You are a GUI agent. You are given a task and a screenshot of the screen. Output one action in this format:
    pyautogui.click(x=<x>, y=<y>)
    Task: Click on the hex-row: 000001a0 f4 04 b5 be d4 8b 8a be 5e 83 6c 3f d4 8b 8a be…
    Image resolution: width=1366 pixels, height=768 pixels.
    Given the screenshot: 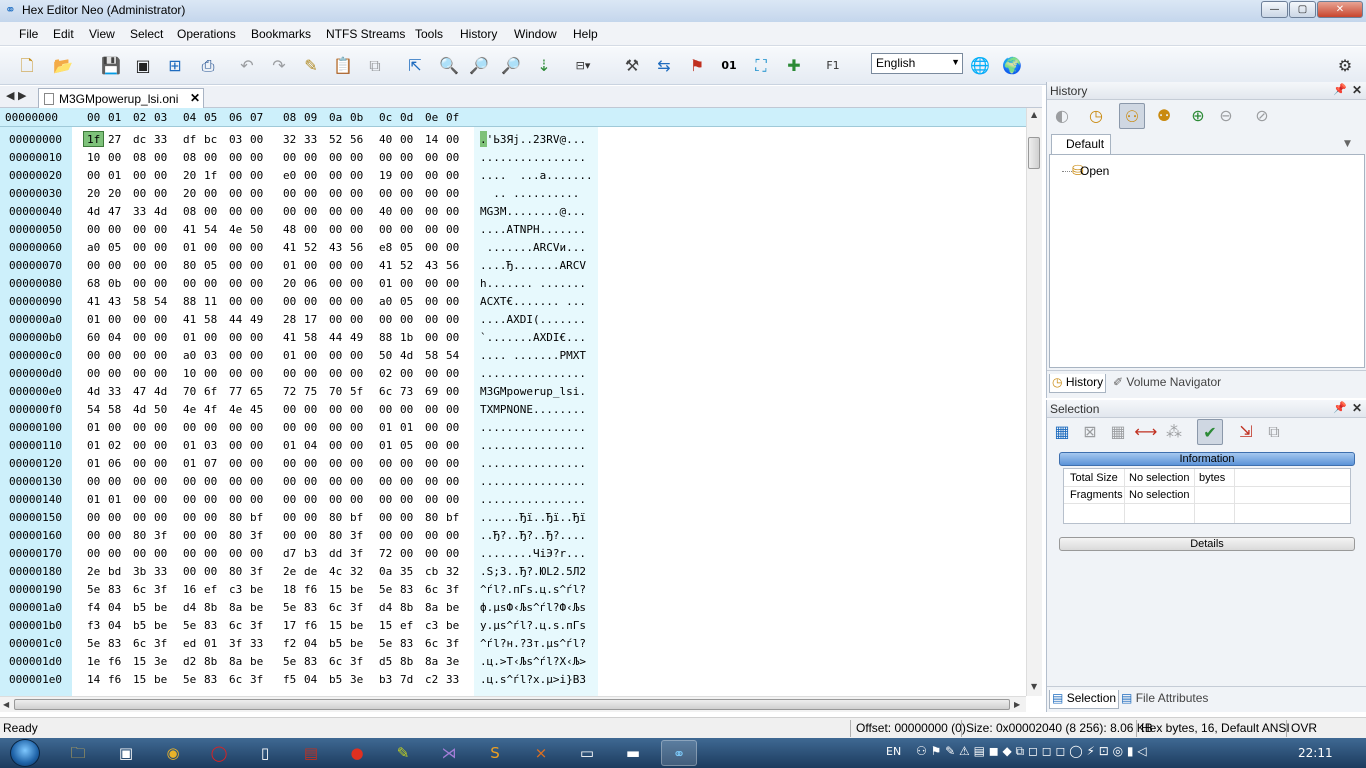 What is the action you would take?
    pyautogui.click(x=513, y=608)
    